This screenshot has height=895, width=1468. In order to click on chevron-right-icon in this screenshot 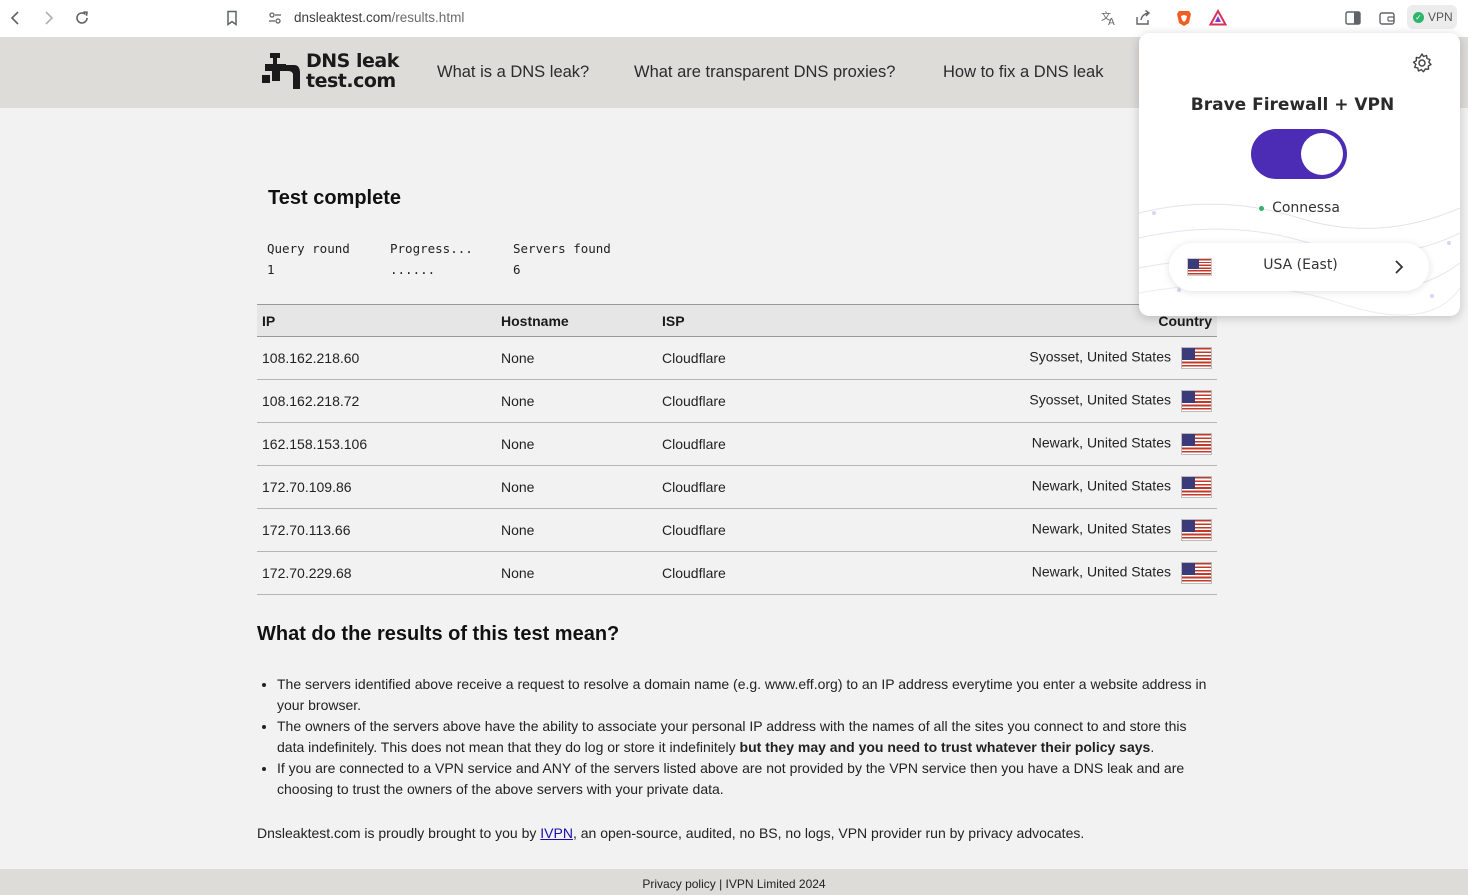, I will do `click(1399, 267)`.